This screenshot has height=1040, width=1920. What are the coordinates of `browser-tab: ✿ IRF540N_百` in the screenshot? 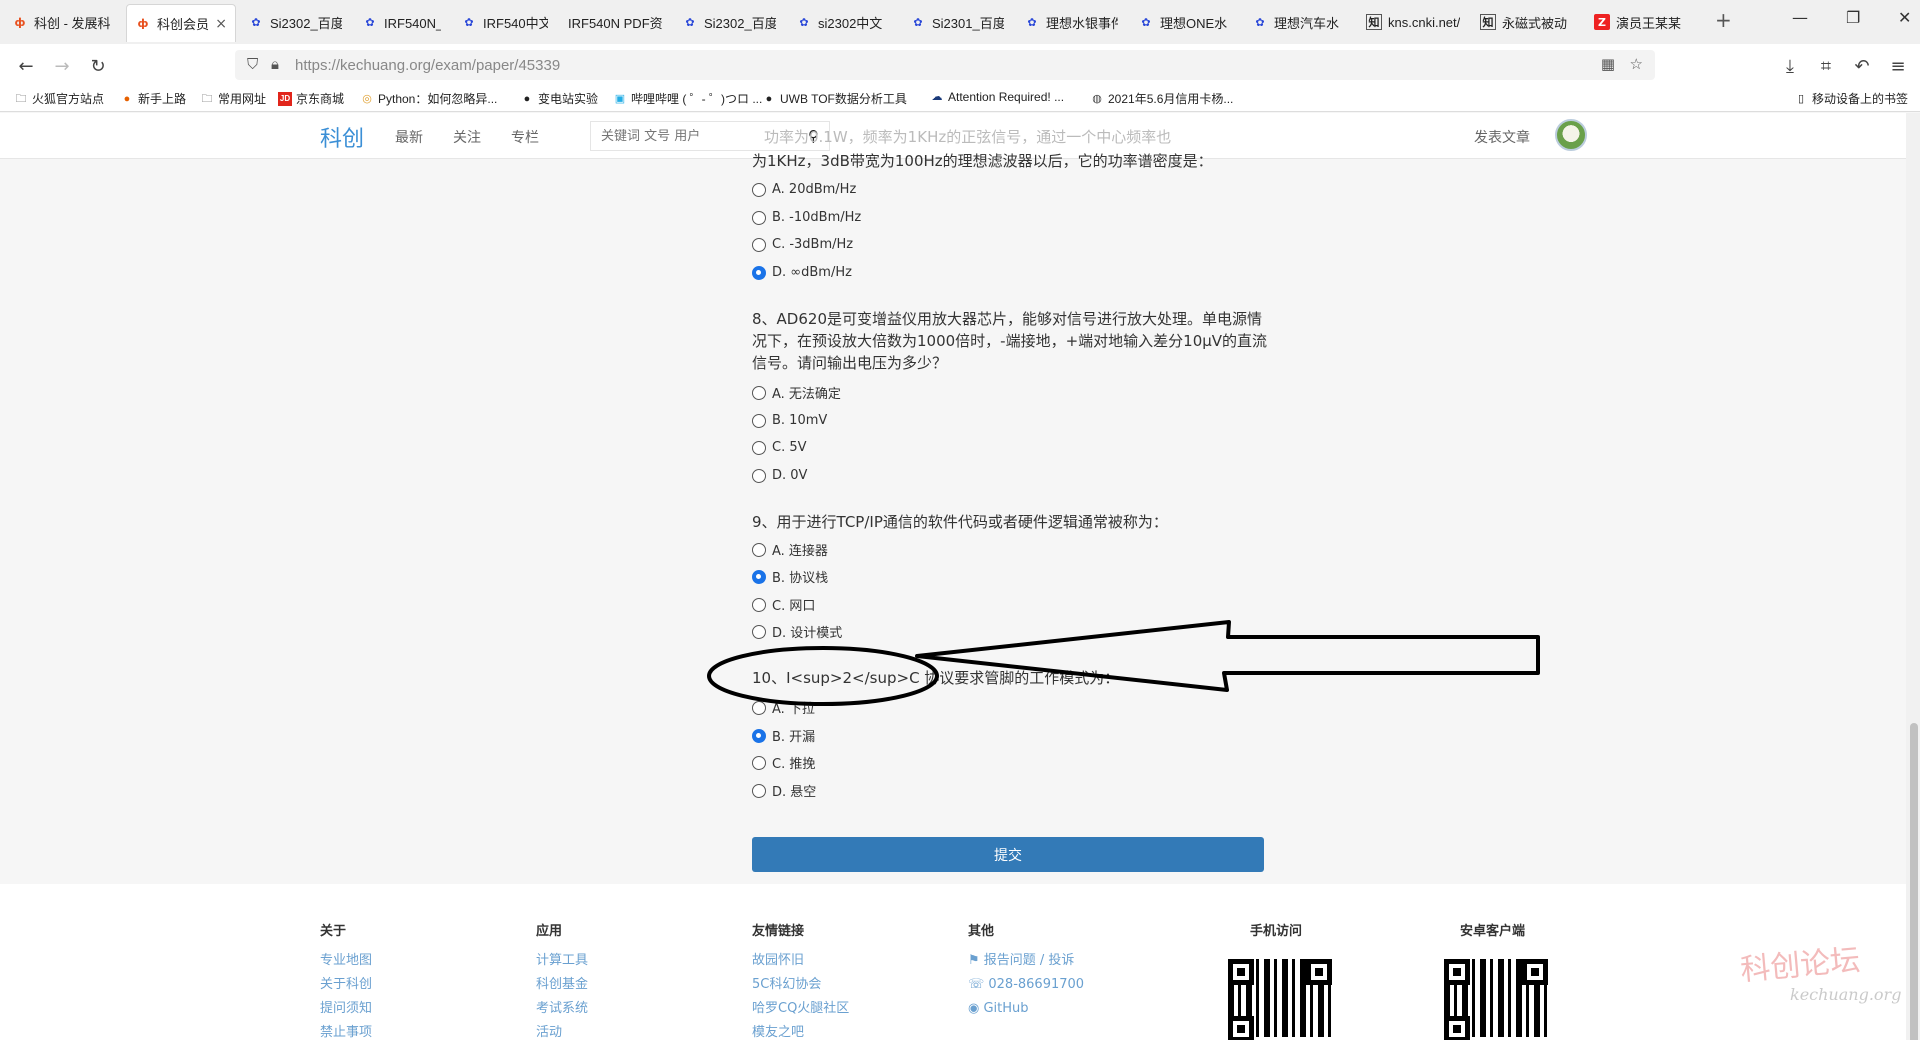 It's located at (401, 22).